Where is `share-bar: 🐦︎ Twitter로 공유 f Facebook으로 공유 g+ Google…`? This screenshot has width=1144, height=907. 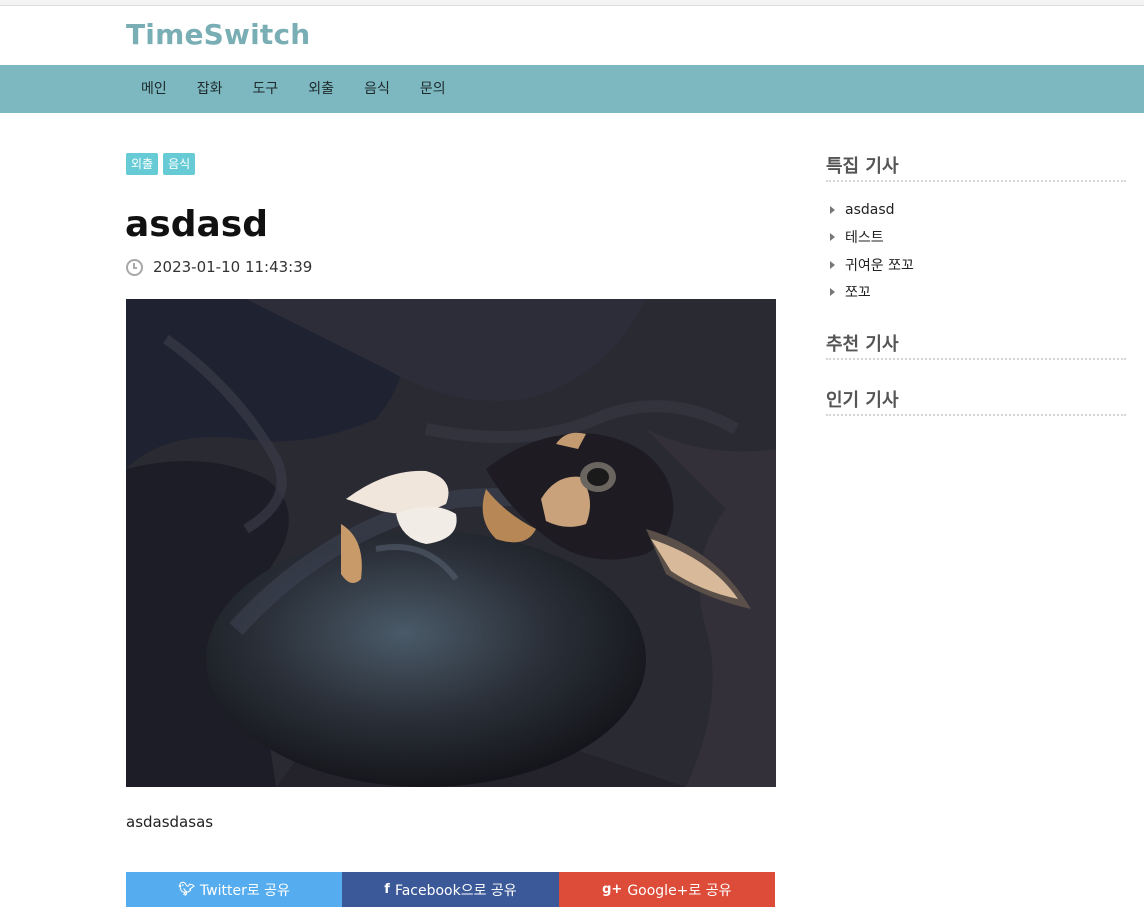 share-bar: 🐦︎ Twitter로 공유 f Facebook으로 공유 g+ Google… is located at coordinates (450, 889).